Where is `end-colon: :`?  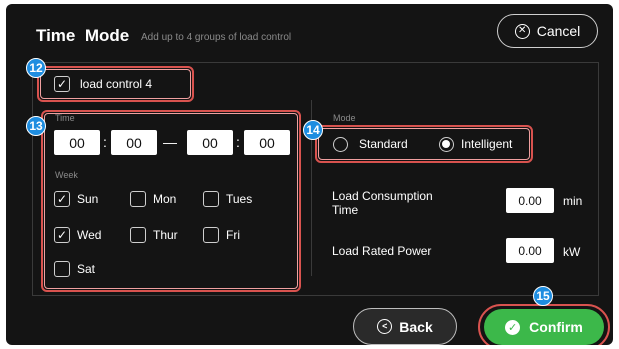 end-colon: : is located at coordinates (238, 142).